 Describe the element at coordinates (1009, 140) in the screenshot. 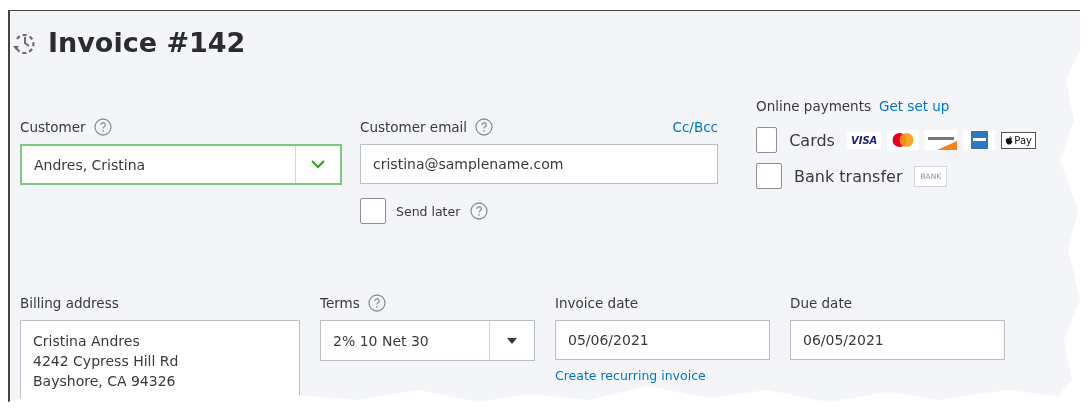

I see `apple-icon` at that location.